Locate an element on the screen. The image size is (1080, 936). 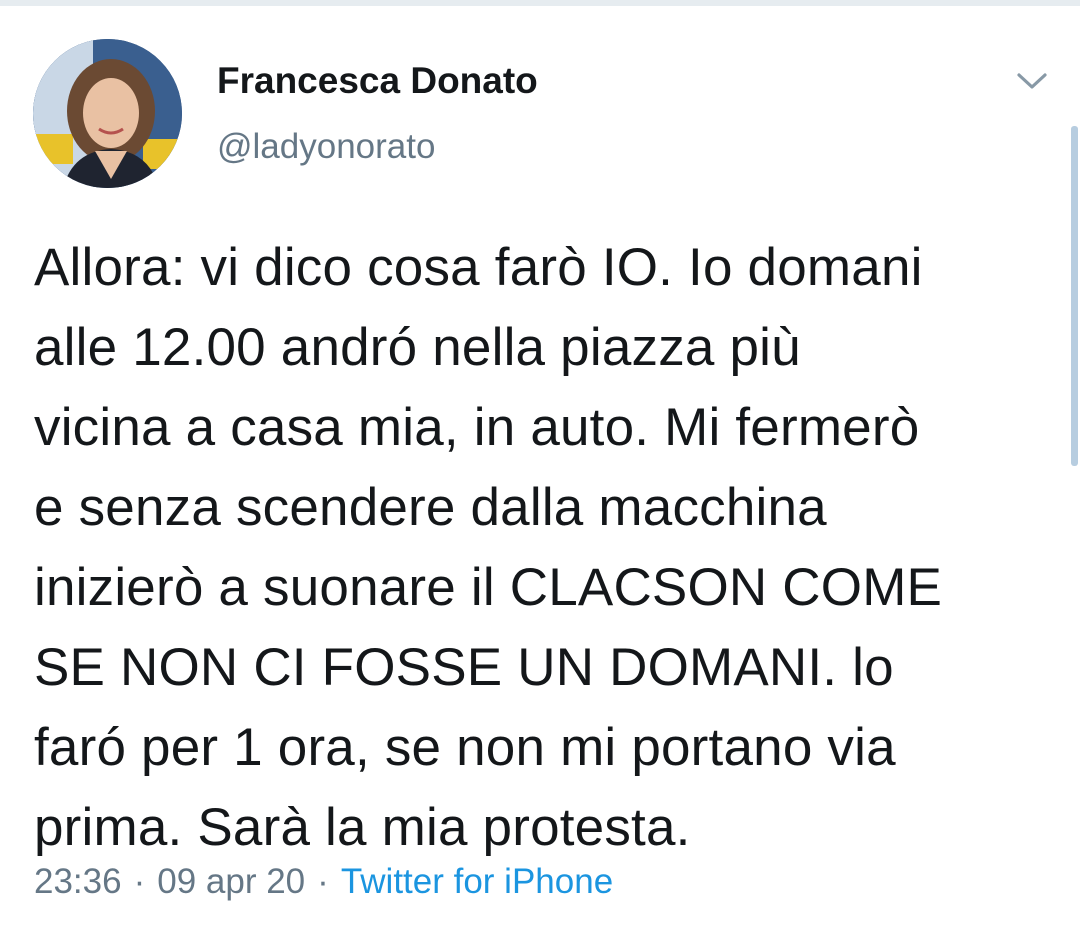
author-display-name: Francesca Donato is located at coordinates (377, 81).